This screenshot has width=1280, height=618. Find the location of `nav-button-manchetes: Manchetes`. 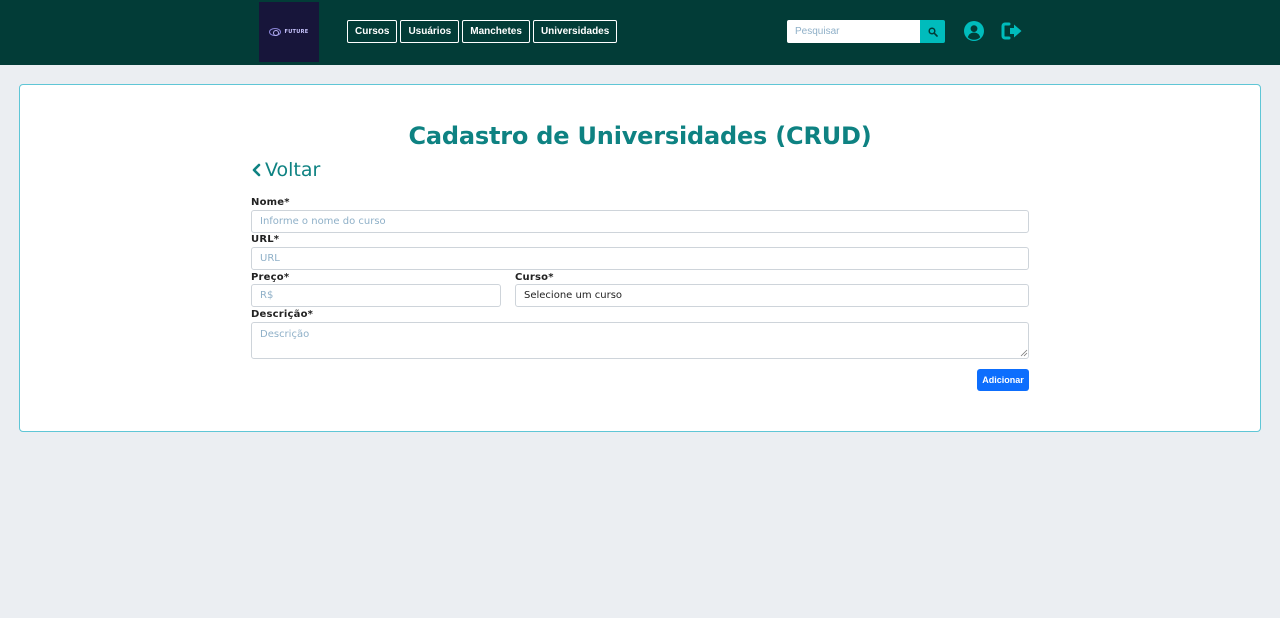

nav-button-manchetes: Manchetes is located at coordinates (496, 31).